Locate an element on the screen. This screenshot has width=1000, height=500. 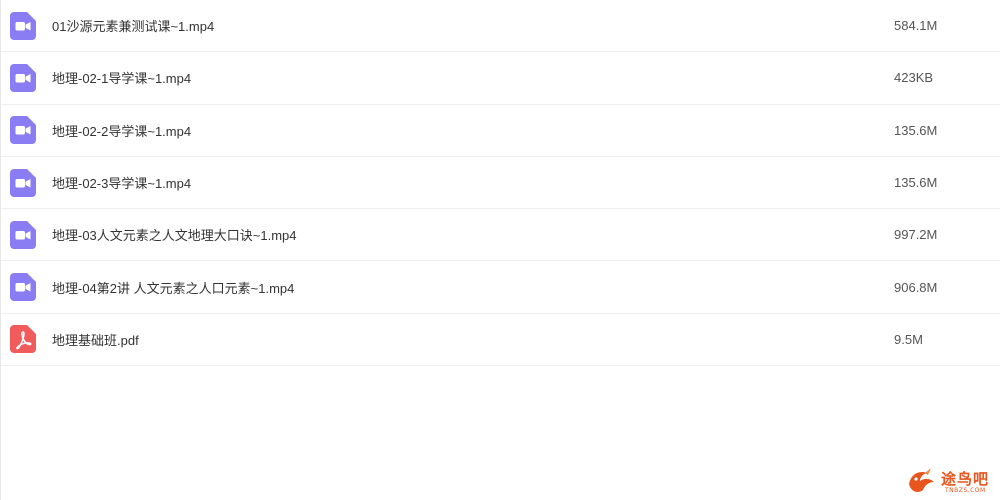
file-name: 地理-02-2导学课~1.mp4 is located at coordinates (121, 130).